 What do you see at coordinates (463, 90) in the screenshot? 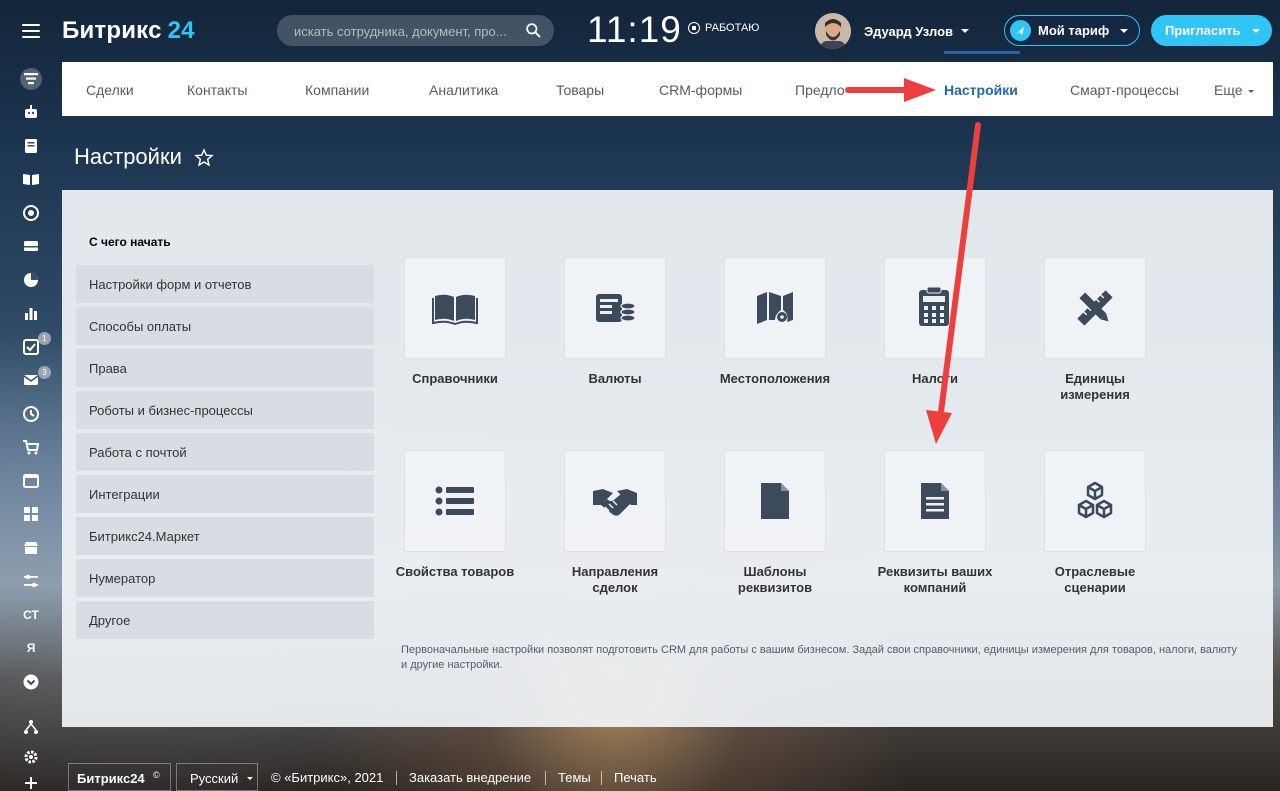
I see `tab-analytics: Аналитика` at bounding box center [463, 90].